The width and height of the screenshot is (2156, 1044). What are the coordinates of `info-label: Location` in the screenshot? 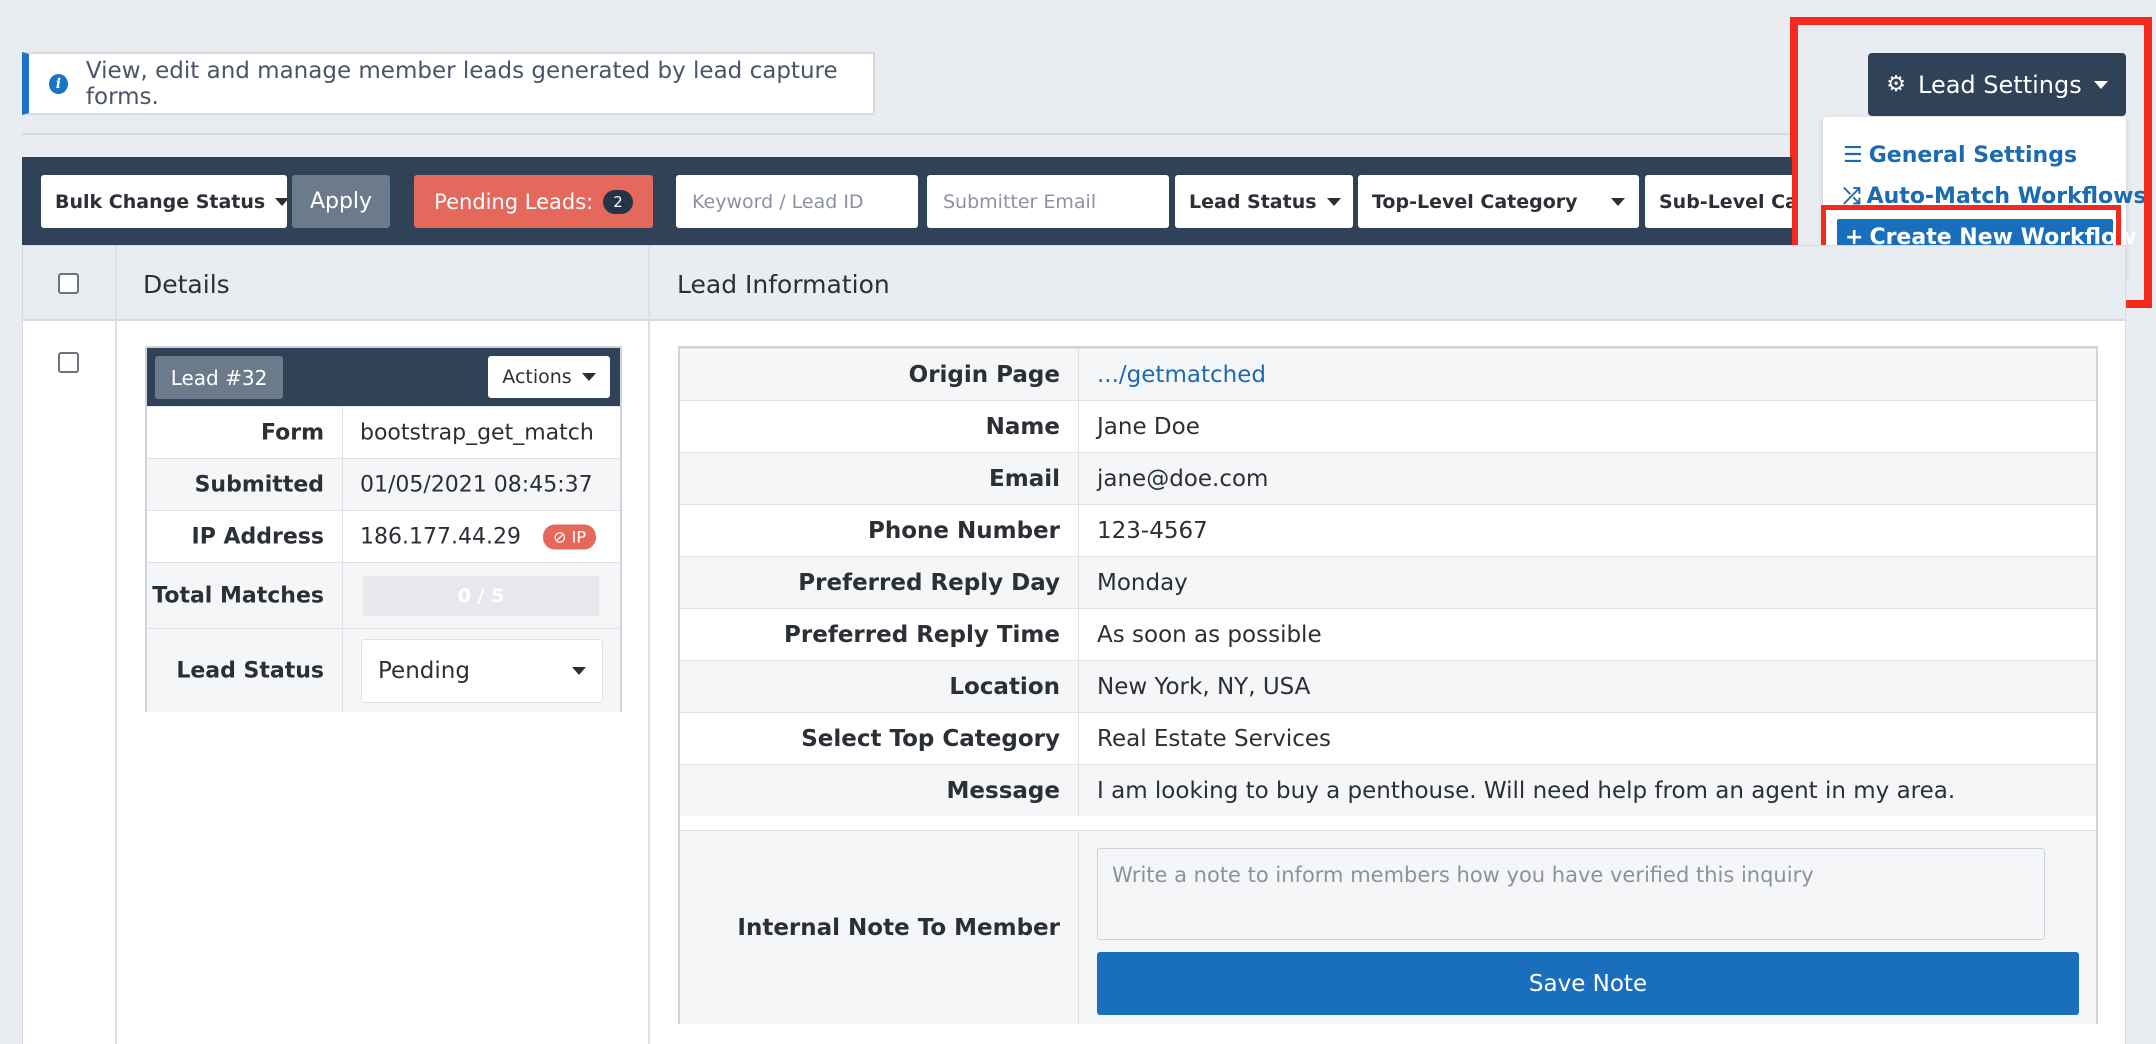 It's located at (1004, 686).